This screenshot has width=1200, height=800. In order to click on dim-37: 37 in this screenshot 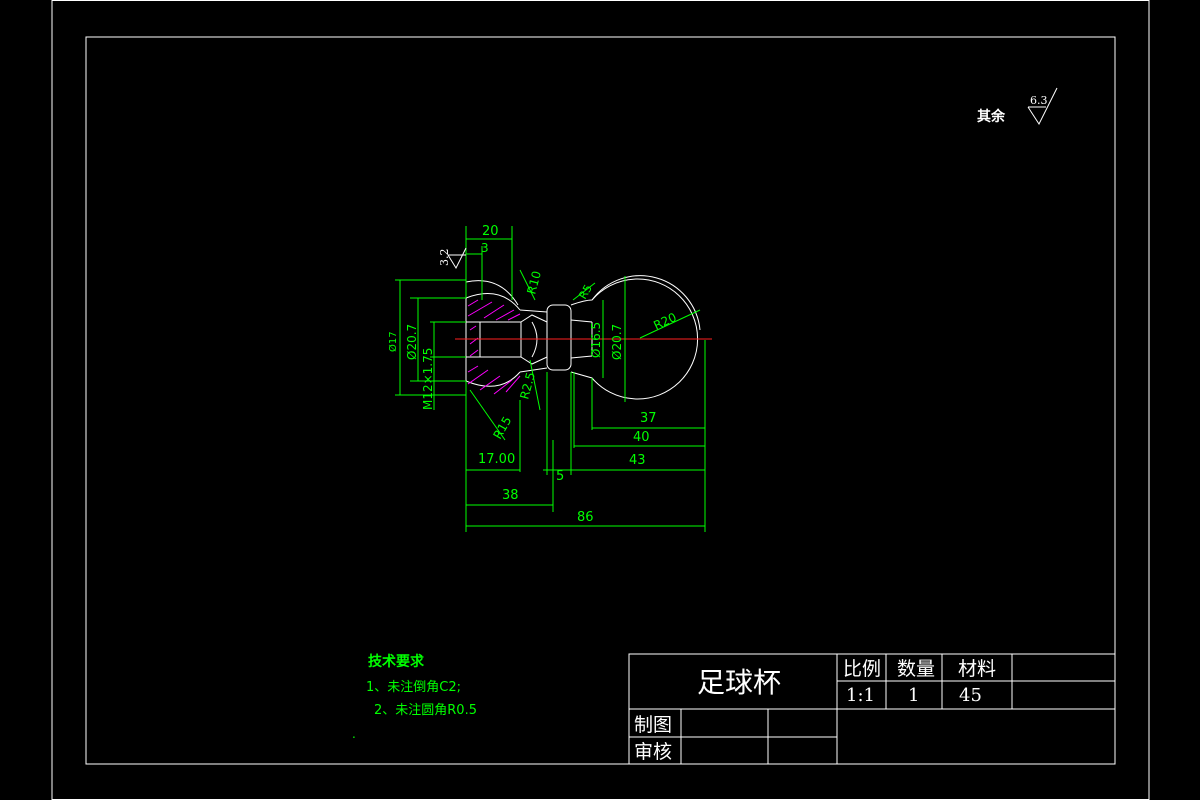, I will do `click(648, 418)`.